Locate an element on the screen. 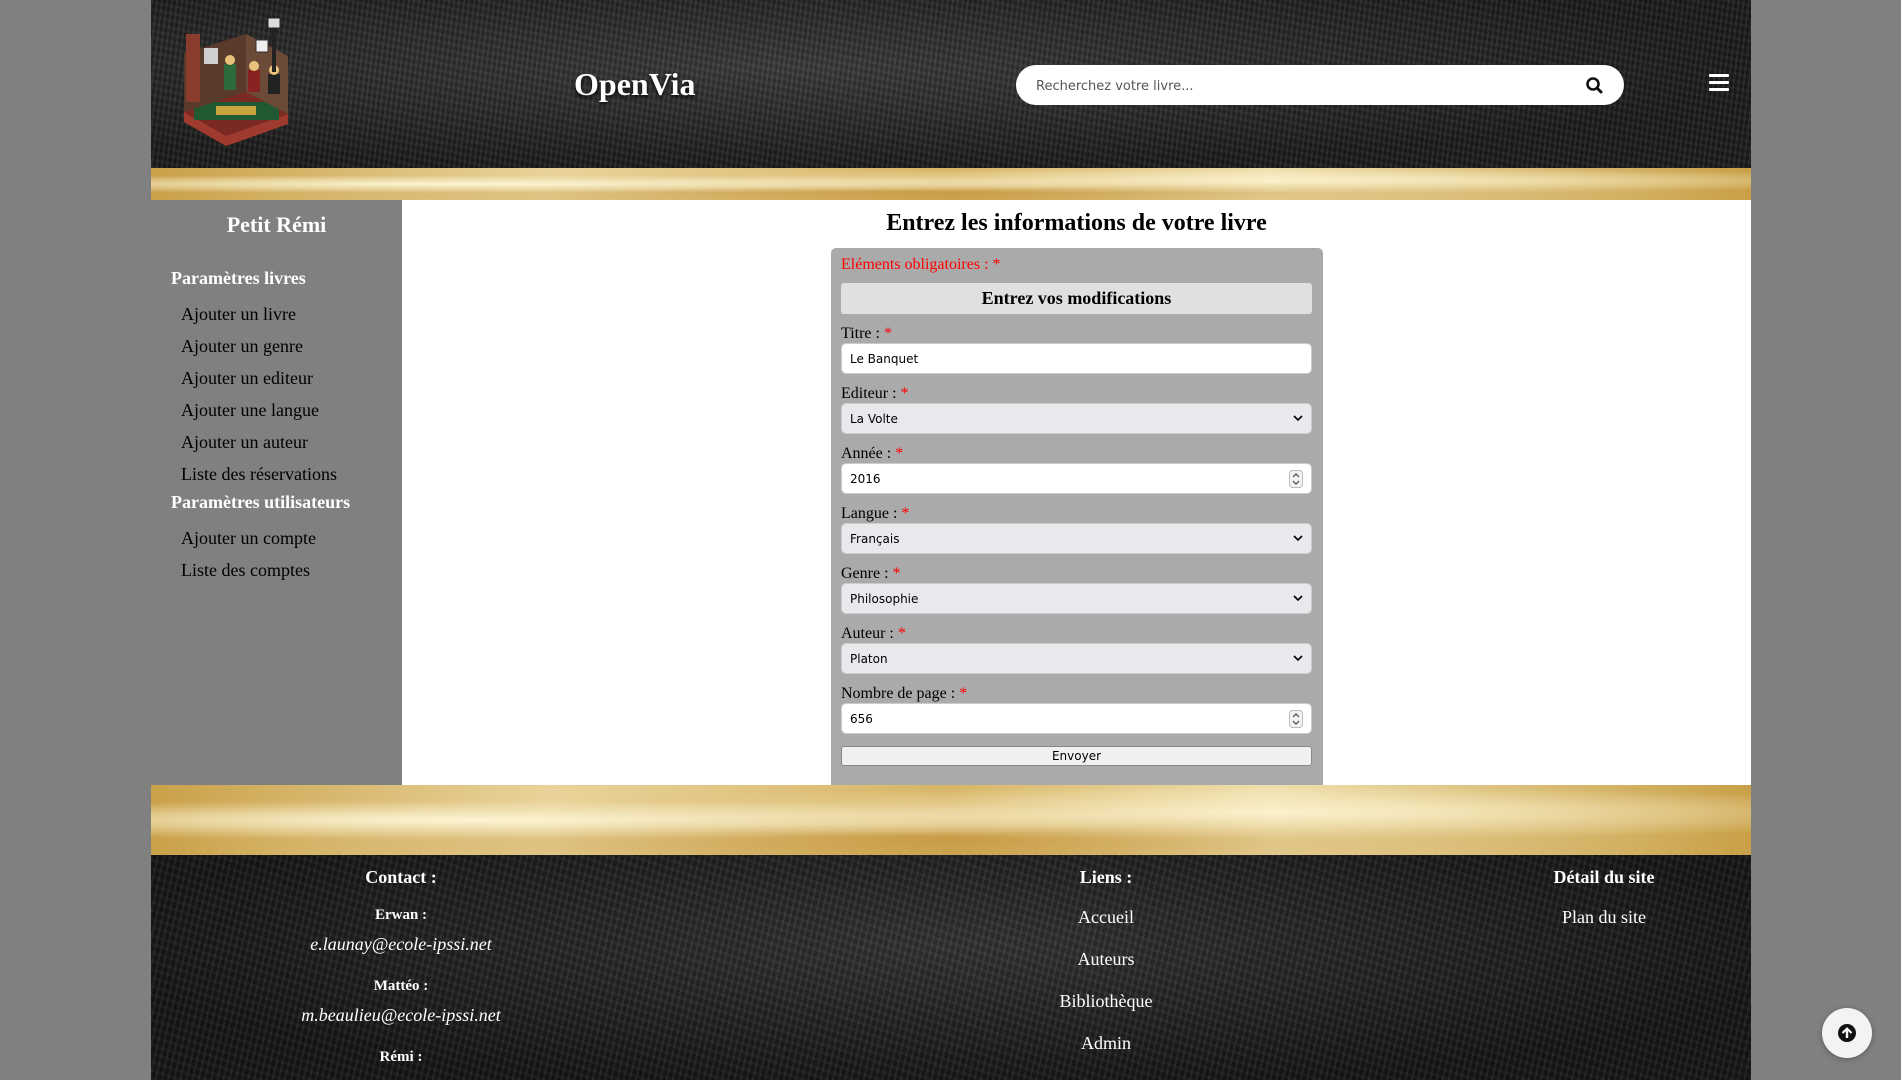  required-note: Eléments obligatoires : * is located at coordinates (921, 264).